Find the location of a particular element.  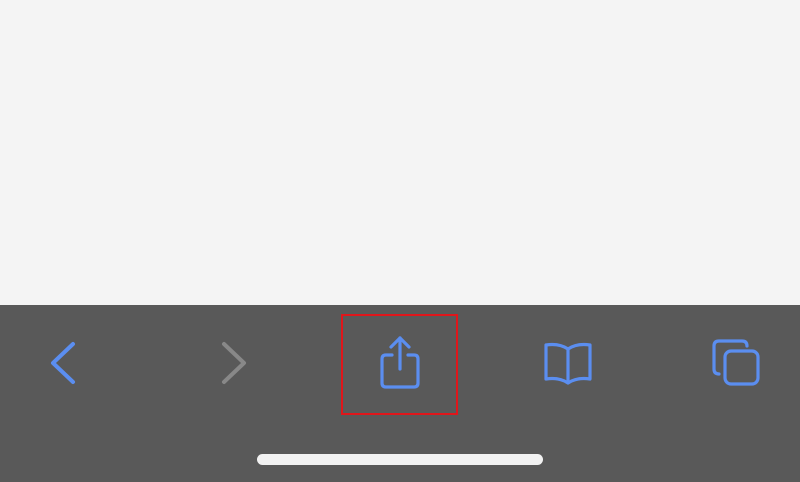

tabs-button is located at coordinates (736, 363).